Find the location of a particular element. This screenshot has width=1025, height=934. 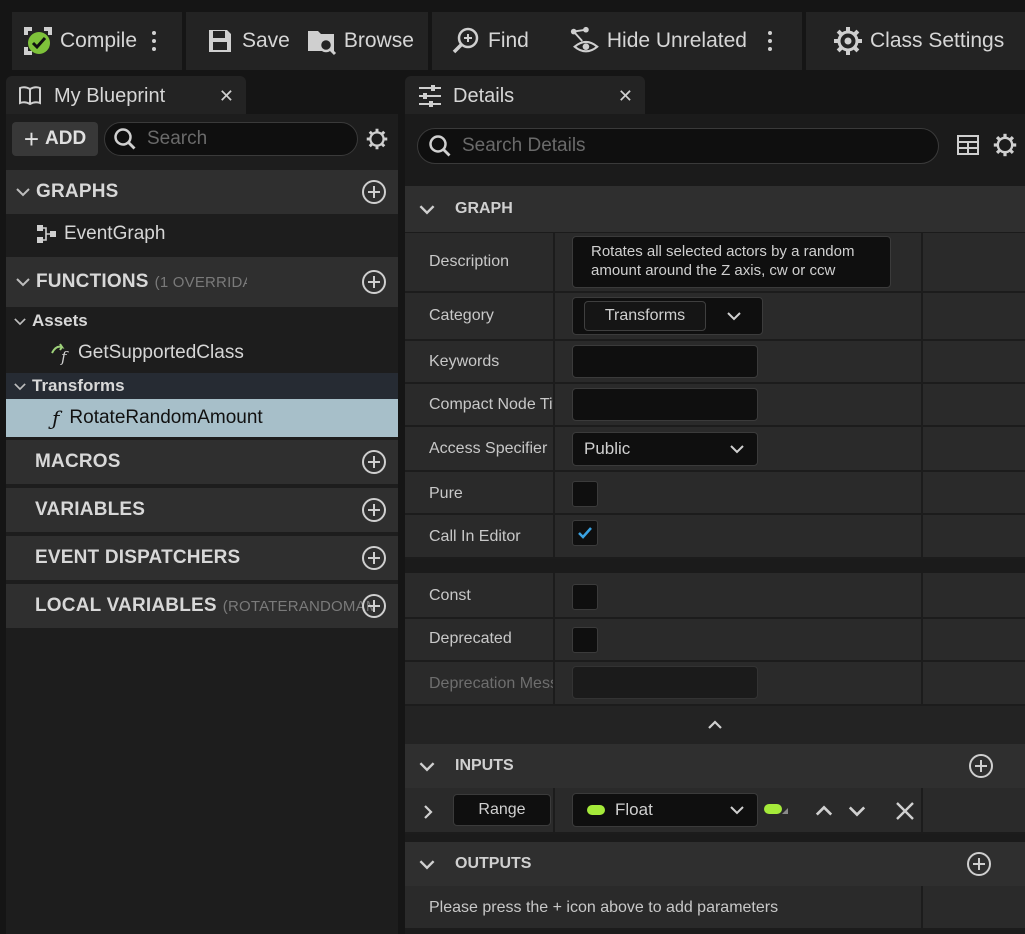

remove-param-icon is located at coordinates (905, 811).